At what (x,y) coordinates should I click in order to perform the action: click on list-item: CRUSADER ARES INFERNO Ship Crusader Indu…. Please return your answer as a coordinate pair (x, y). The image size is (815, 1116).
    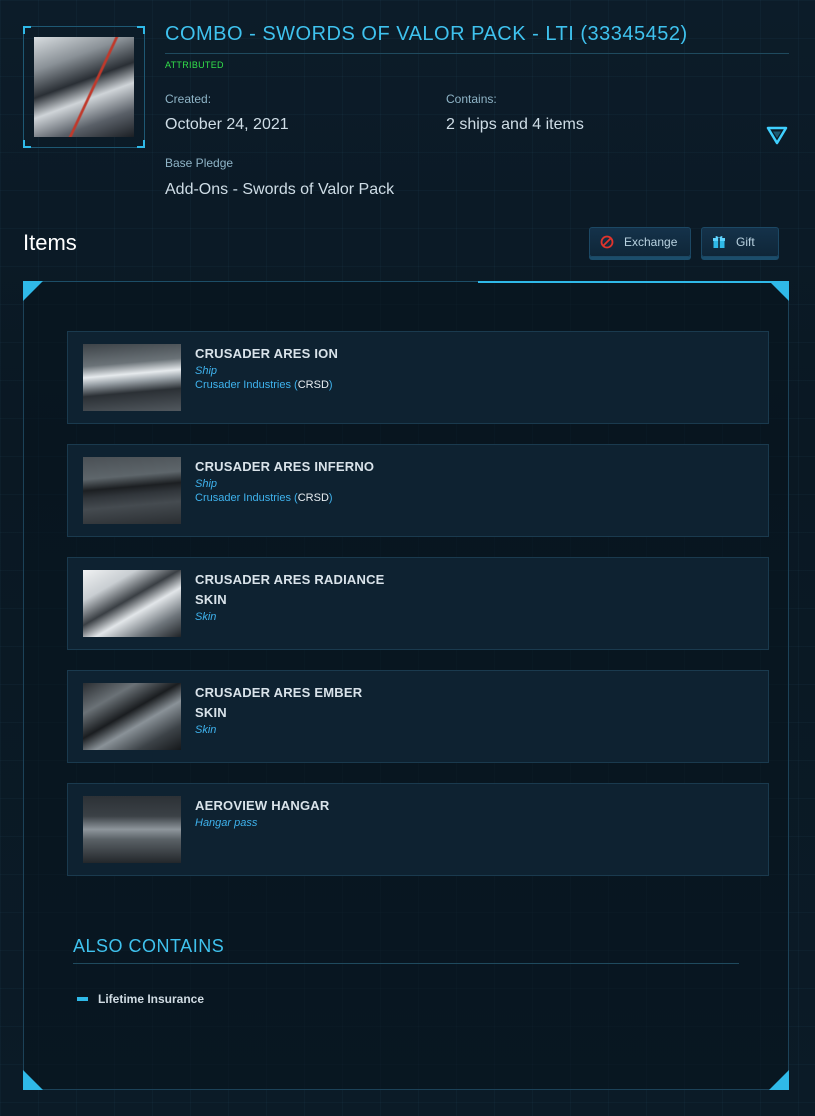
    Looking at the image, I should click on (418, 490).